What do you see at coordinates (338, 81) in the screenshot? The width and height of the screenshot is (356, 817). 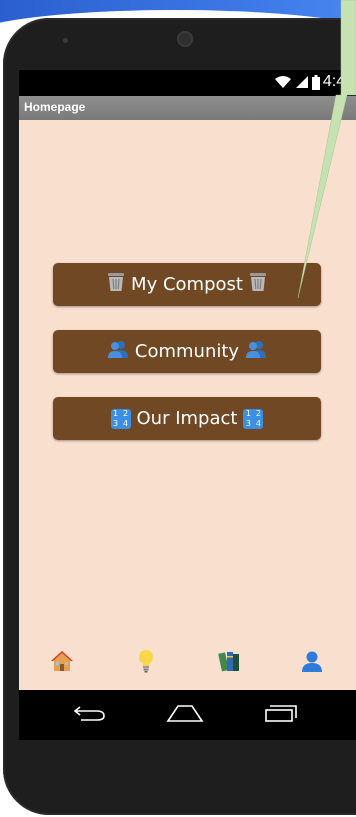 I see `clock-time: 4:45` at bounding box center [338, 81].